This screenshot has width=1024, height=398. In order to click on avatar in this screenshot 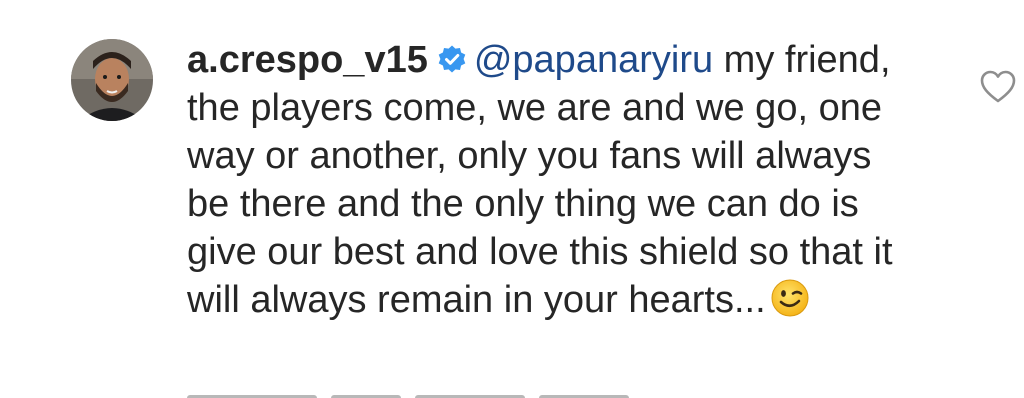, I will do `click(112, 80)`.